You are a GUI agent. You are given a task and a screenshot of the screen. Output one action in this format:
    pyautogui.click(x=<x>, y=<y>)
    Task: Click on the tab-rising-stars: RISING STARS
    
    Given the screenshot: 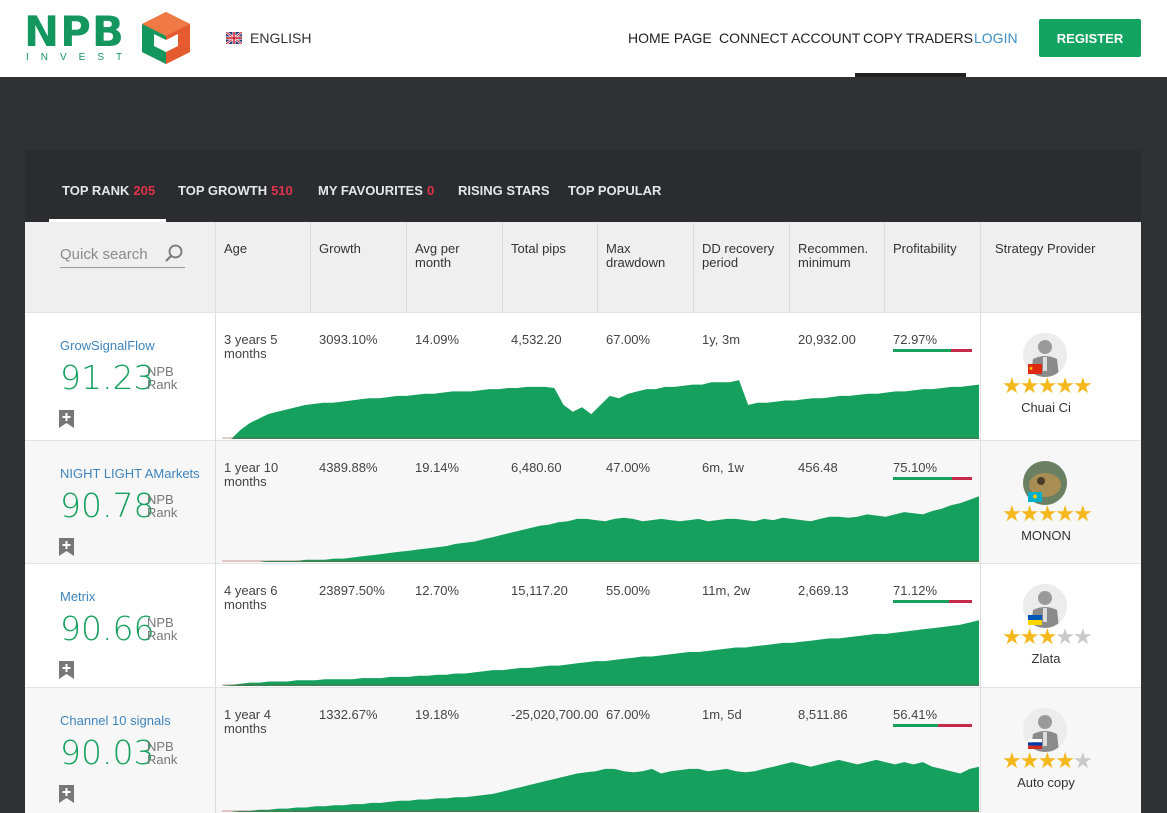 What is the action you would take?
    pyautogui.click(x=504, y=190)
    